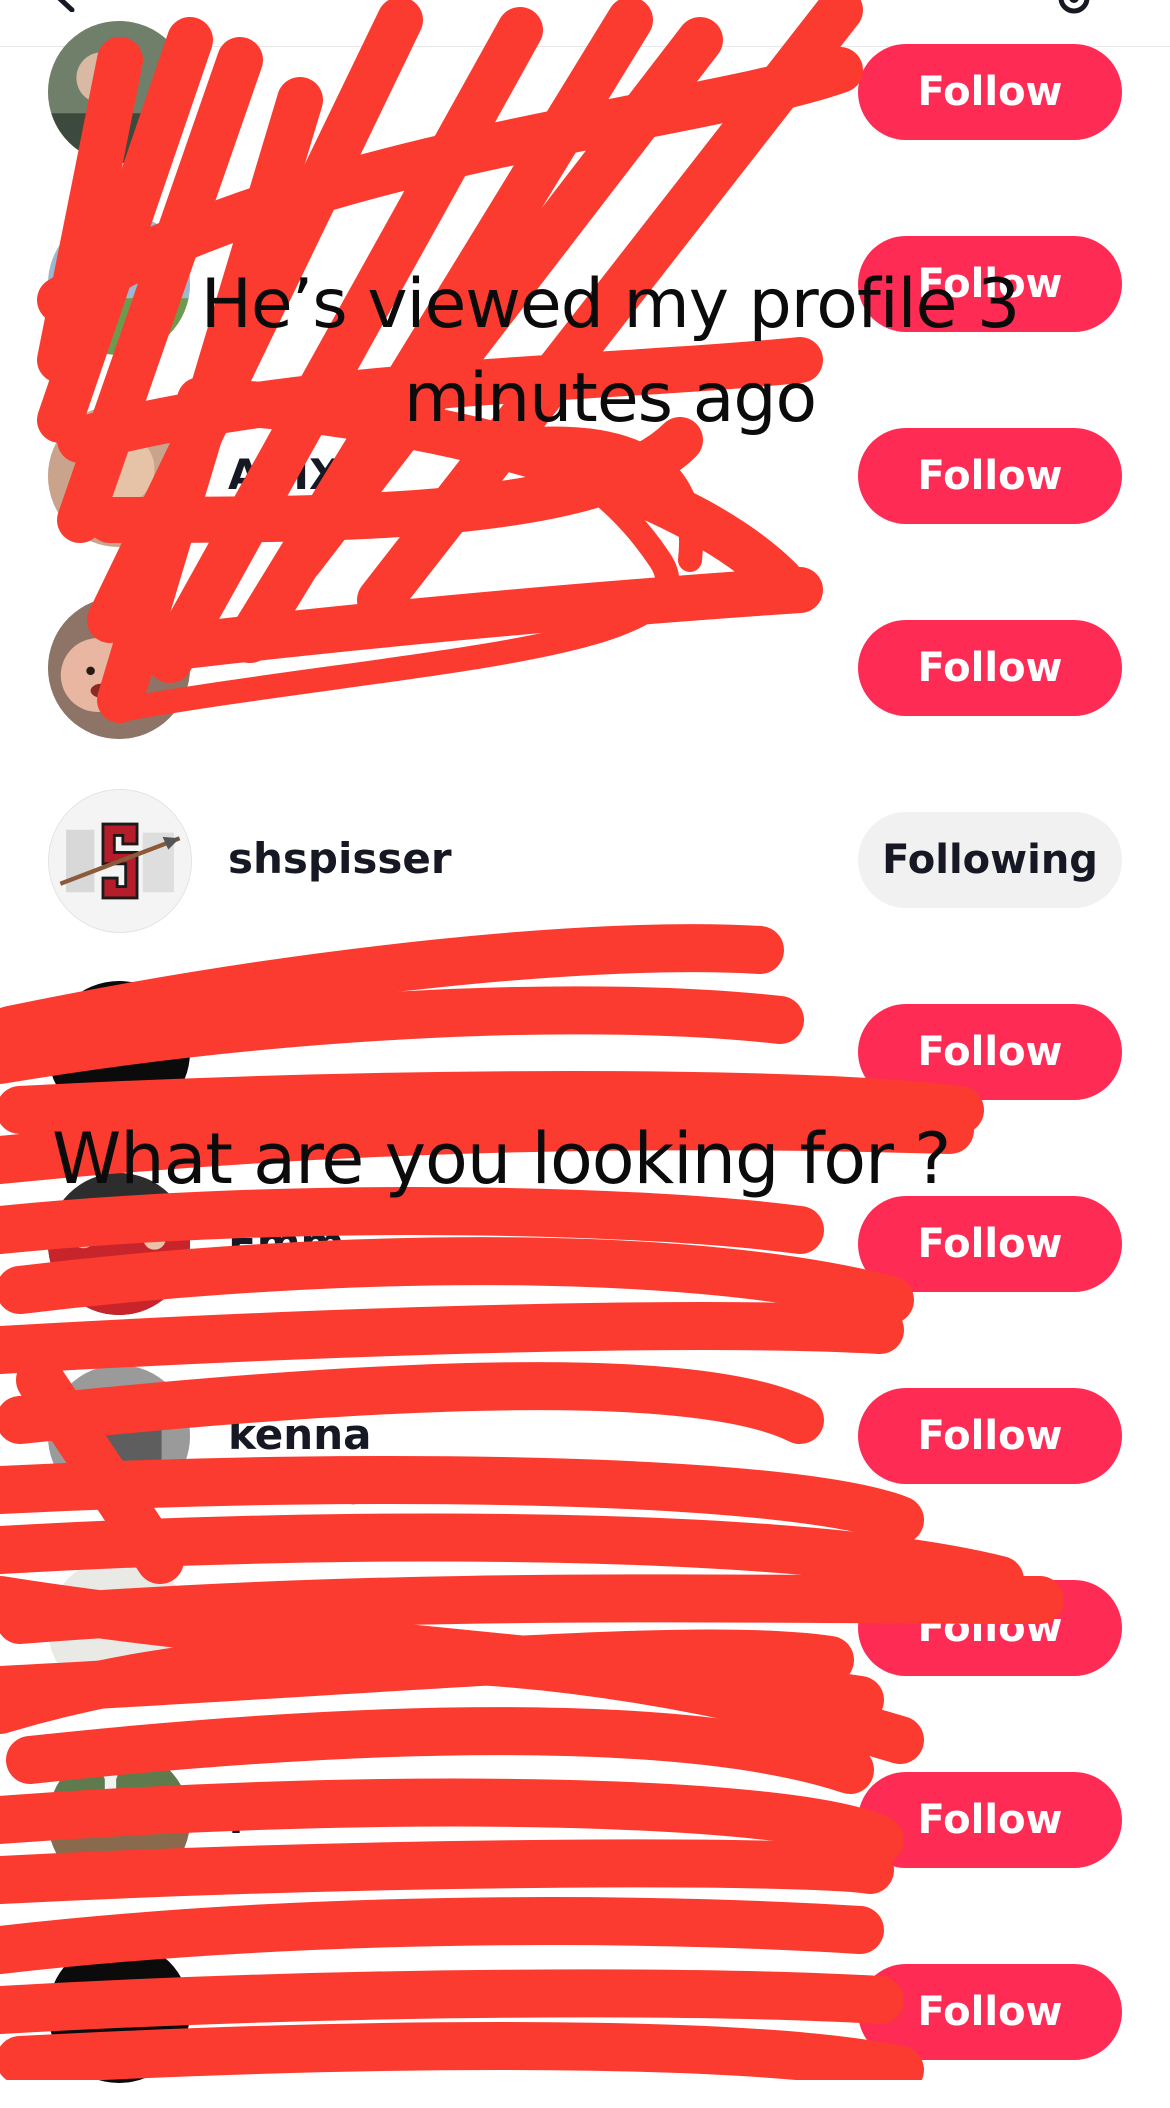  Describe the element at coordinates (585, 860) in the screenshot. I see `list-item: shspisser Following` at that location.